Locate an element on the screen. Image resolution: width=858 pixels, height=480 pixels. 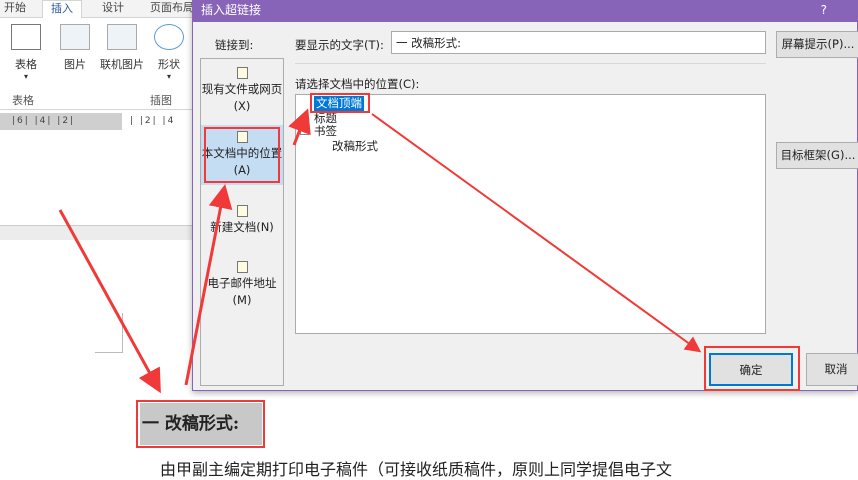
picture-button: 图片 is located at coordinates (75, 48).